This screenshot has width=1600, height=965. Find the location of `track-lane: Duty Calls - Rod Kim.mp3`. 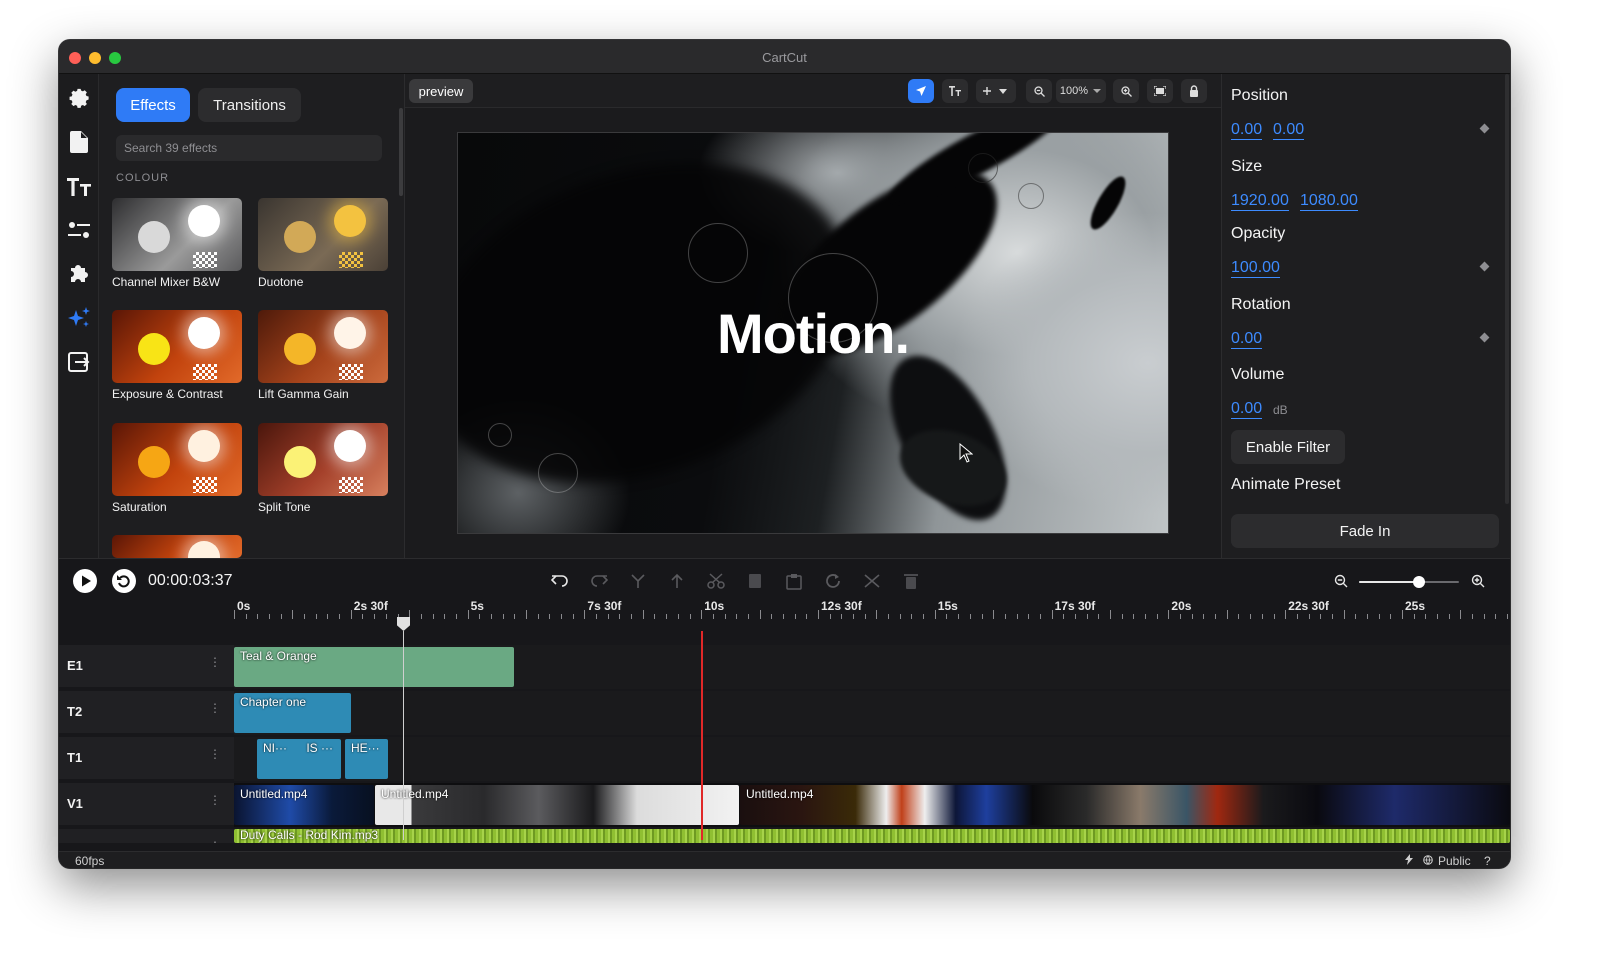

track-lane: Duty Calls - Rod Kim.mp3 is located at coordinates (872, 836).